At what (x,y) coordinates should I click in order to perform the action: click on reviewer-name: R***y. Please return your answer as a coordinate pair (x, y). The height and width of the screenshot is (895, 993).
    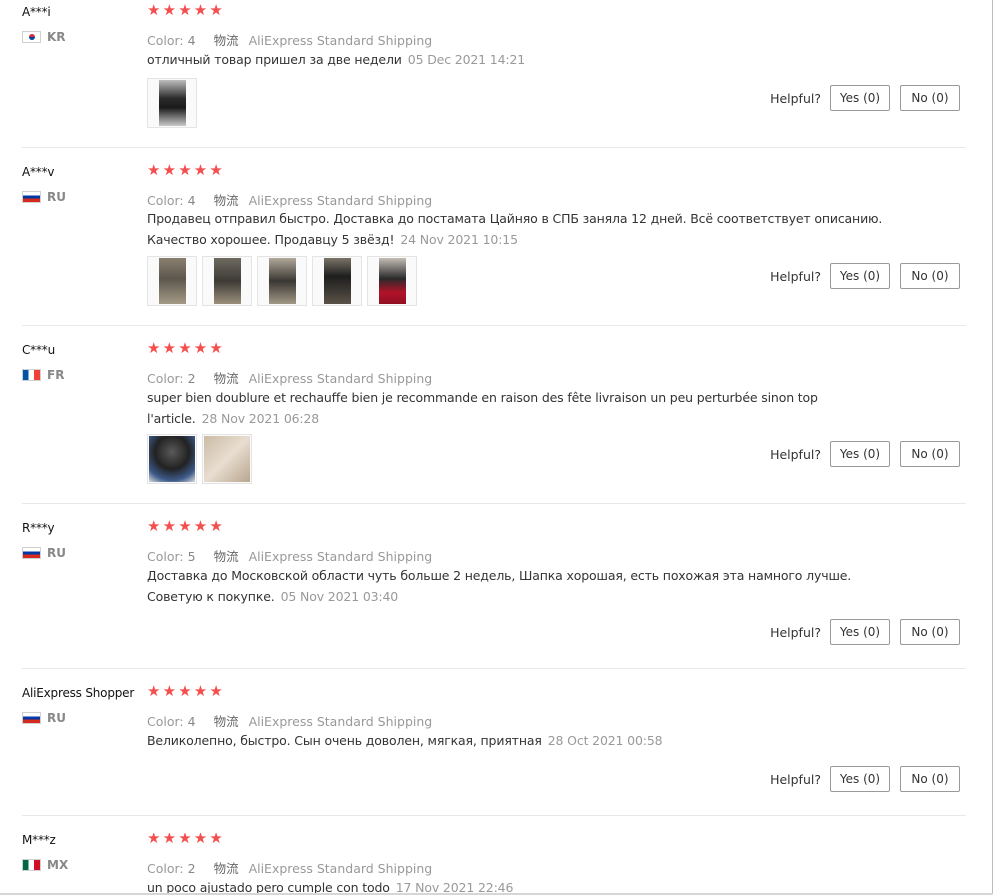
    Looking at the image, I should click on (38, 528).